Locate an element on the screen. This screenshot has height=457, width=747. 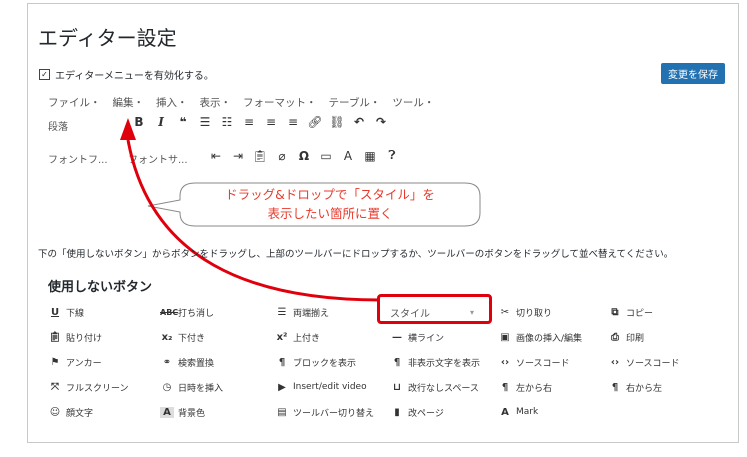
unused-rtl-button: ¶ 右から左 is located at coordinates (635, 387).